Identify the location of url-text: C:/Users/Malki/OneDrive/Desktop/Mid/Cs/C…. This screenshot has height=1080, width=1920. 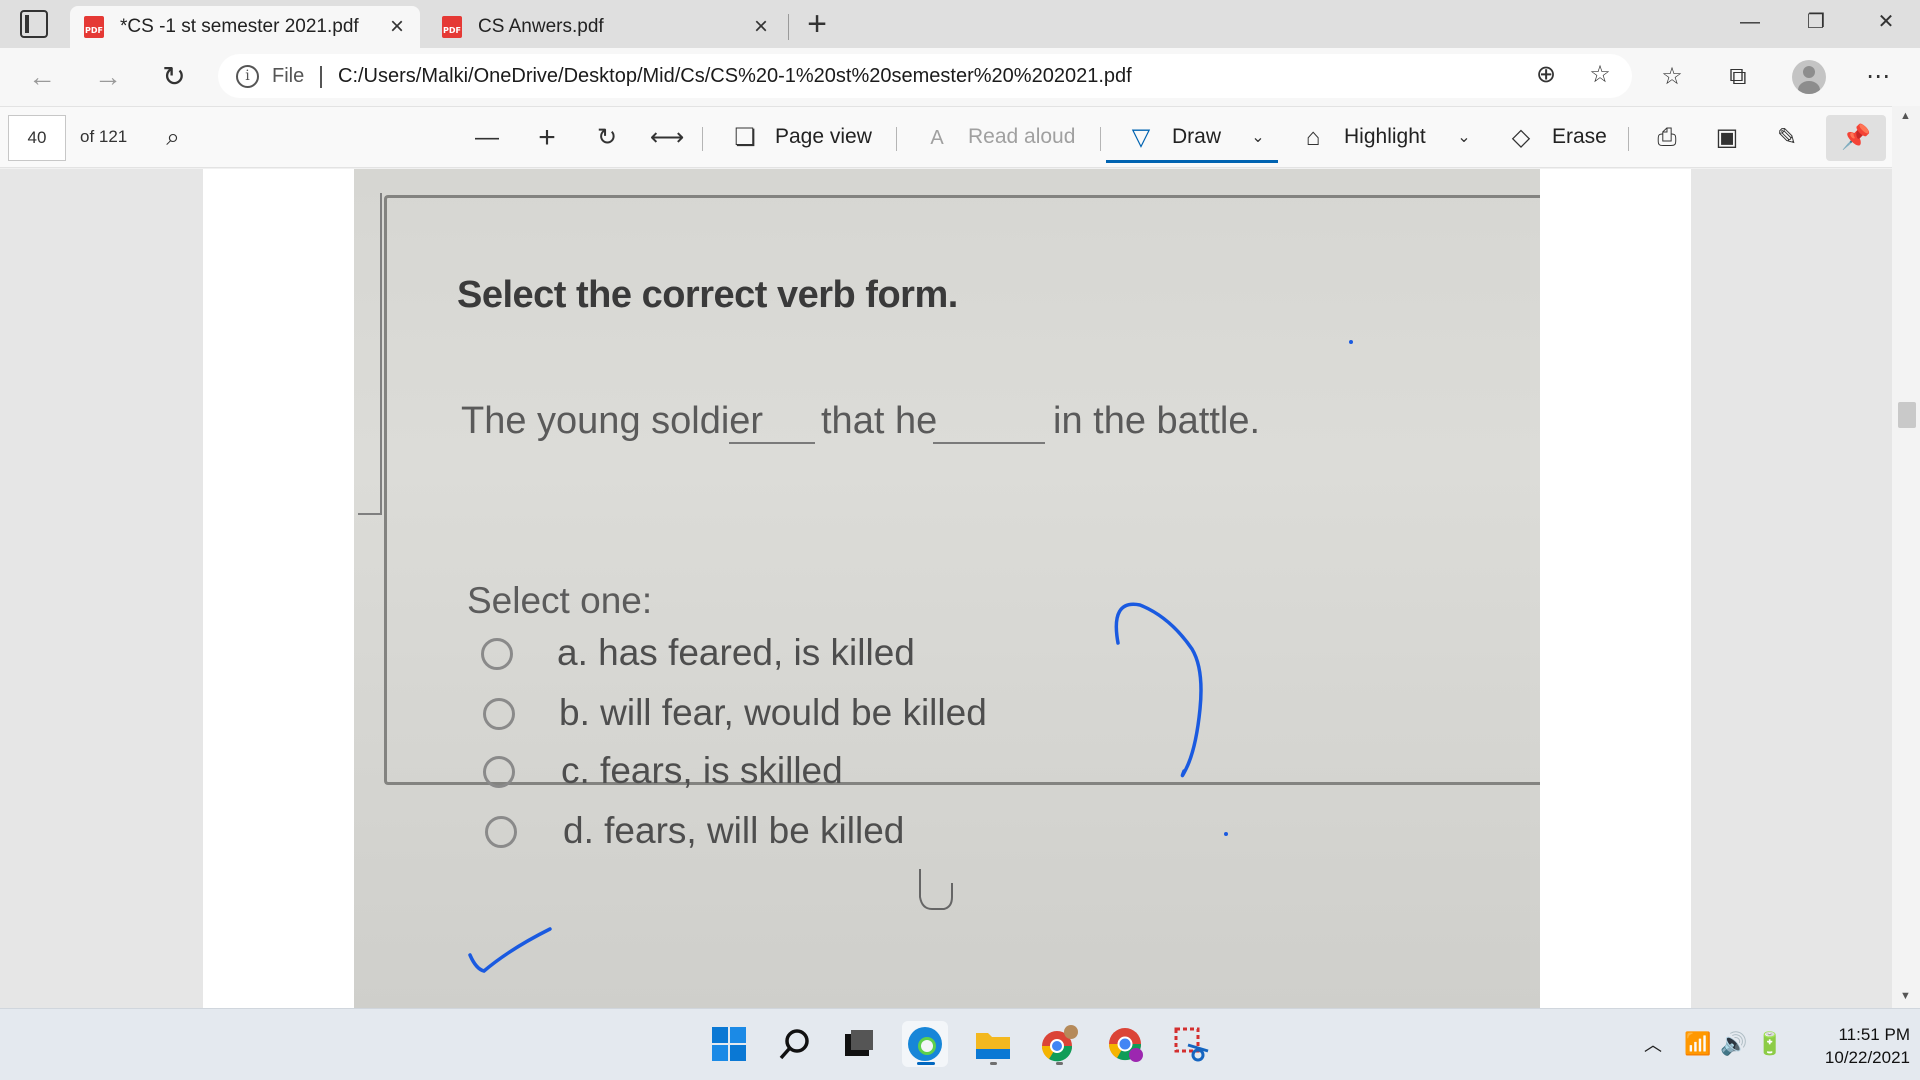
(735, 76).